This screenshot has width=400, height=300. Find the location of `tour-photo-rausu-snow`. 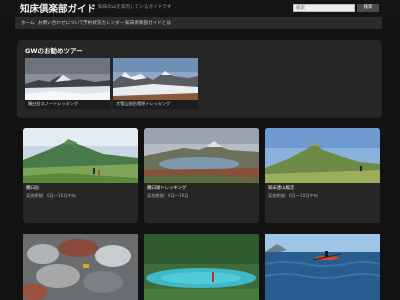

tour-photo-rausu-snow is located at coordinates (67, 79).